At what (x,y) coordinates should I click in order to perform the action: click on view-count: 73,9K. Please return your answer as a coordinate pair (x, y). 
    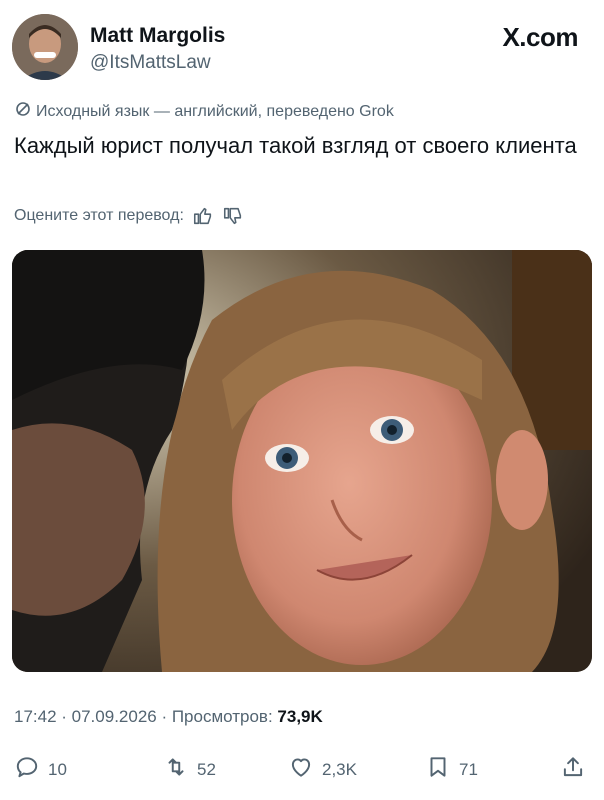
    Looking at the image, I should click on (300, 716).